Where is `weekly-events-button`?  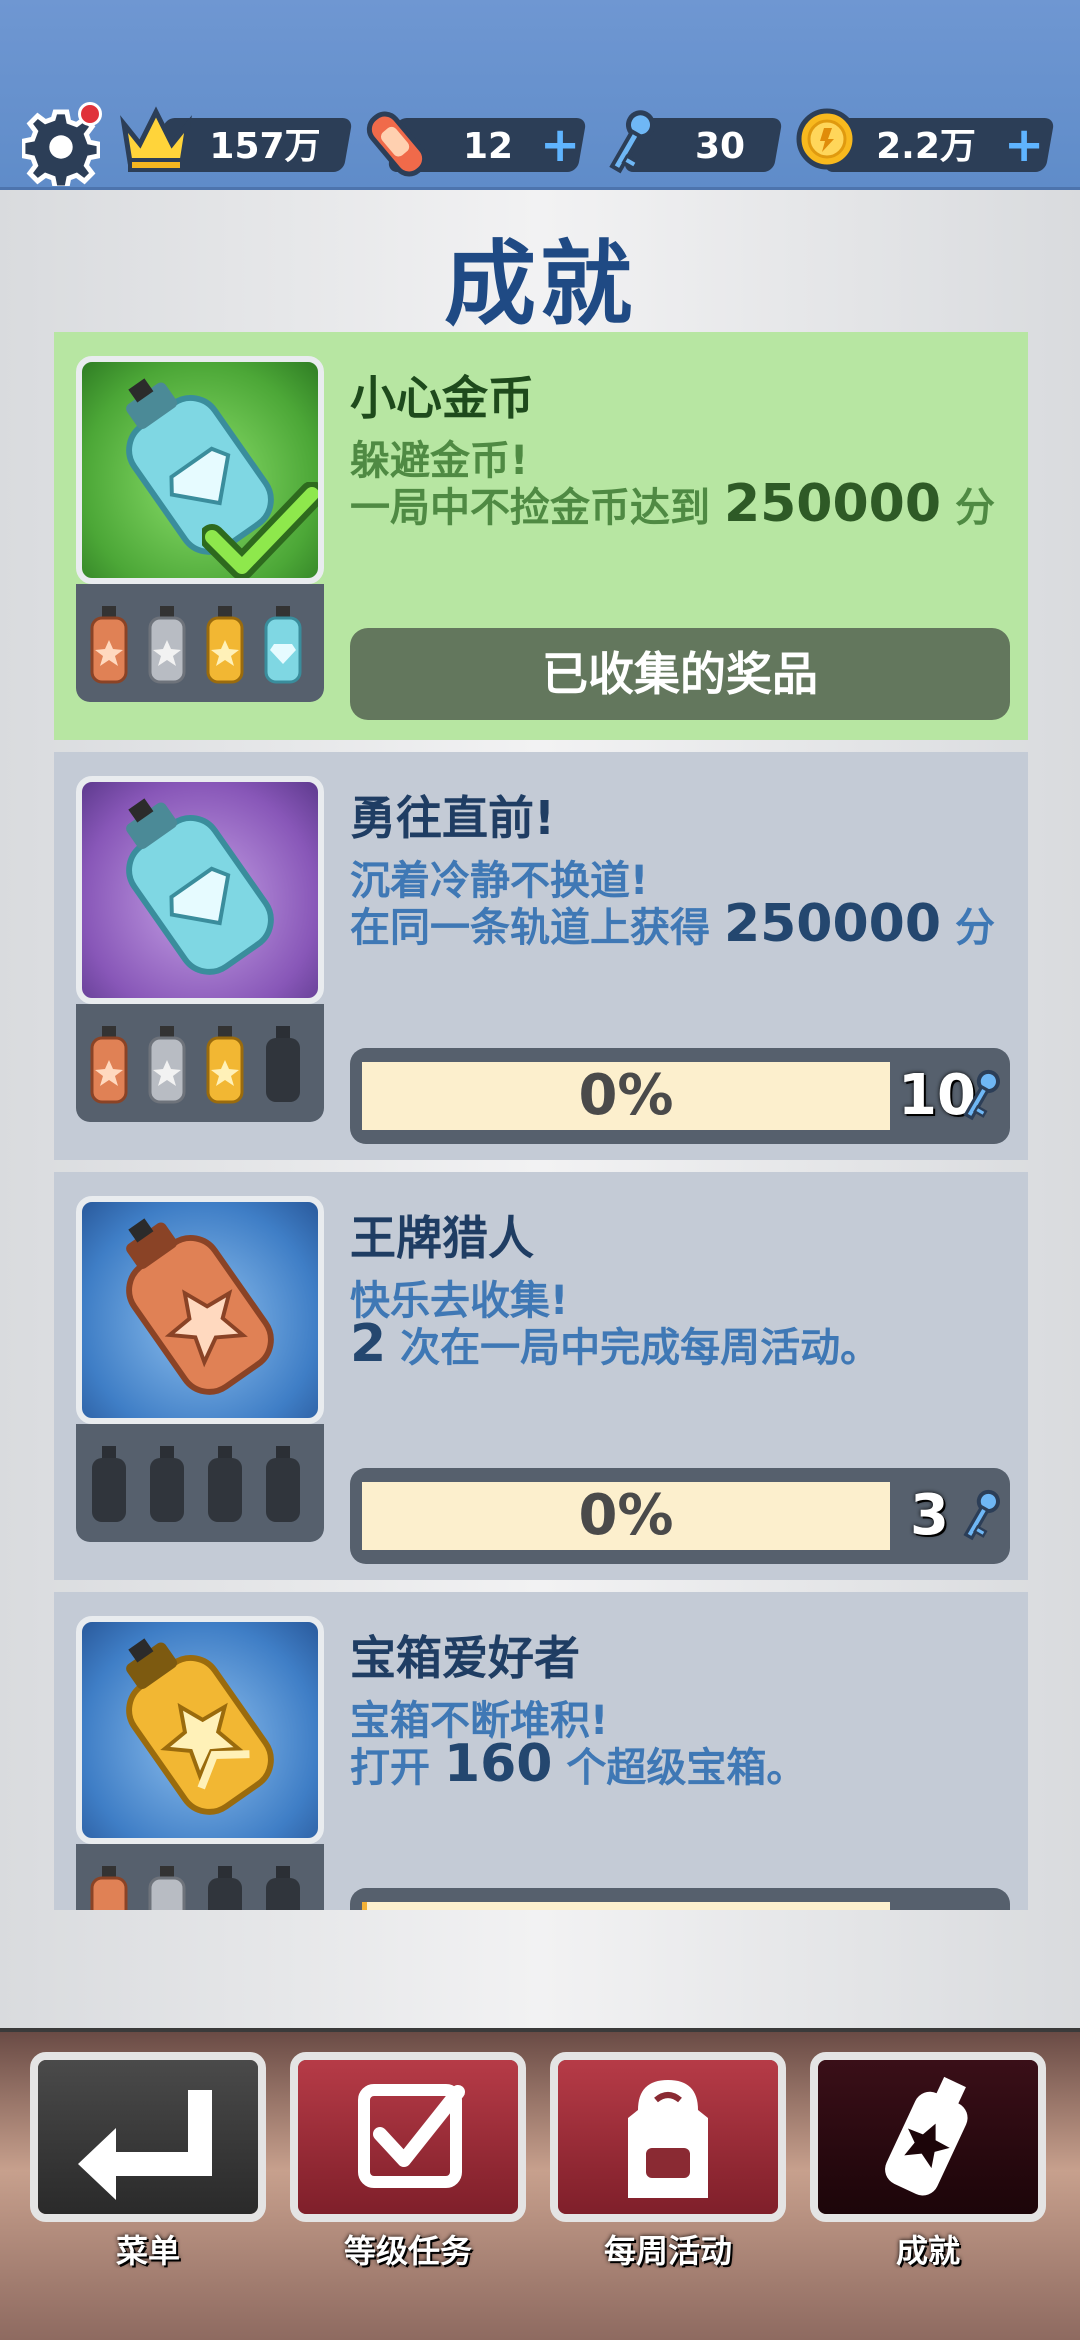
weekly-events-button is located at coordinates (668, 2137).